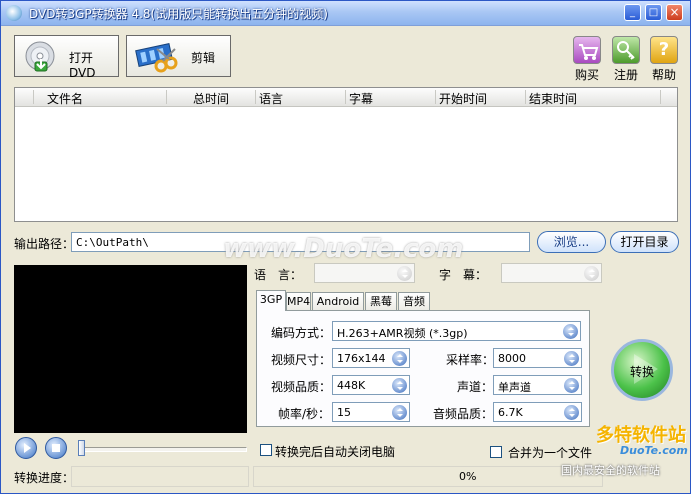  I want to click on minimize-button: _, so click(632, 12).